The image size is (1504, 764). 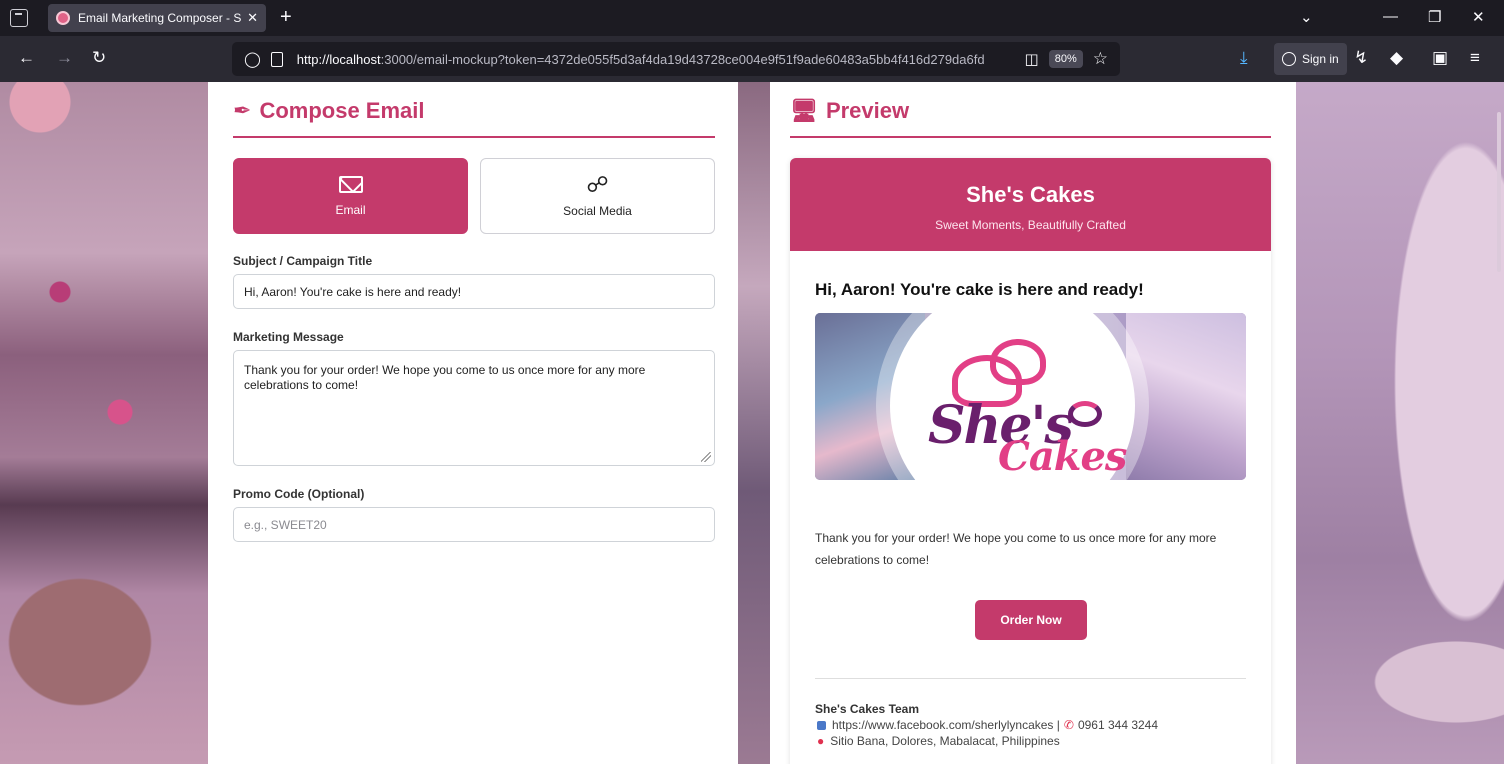 What do you see at coordinates (1030, 678) in the screenshot?
I see `email-footer-divider` at bounding box center [1030, 678].